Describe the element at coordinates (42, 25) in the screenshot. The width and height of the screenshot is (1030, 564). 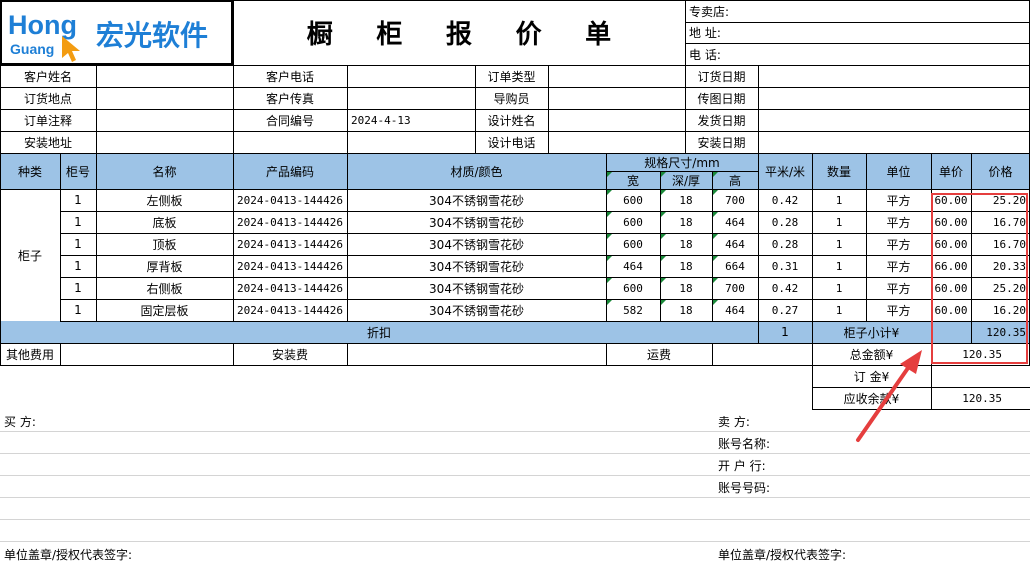
I see `svg-text: Hong` at that location.